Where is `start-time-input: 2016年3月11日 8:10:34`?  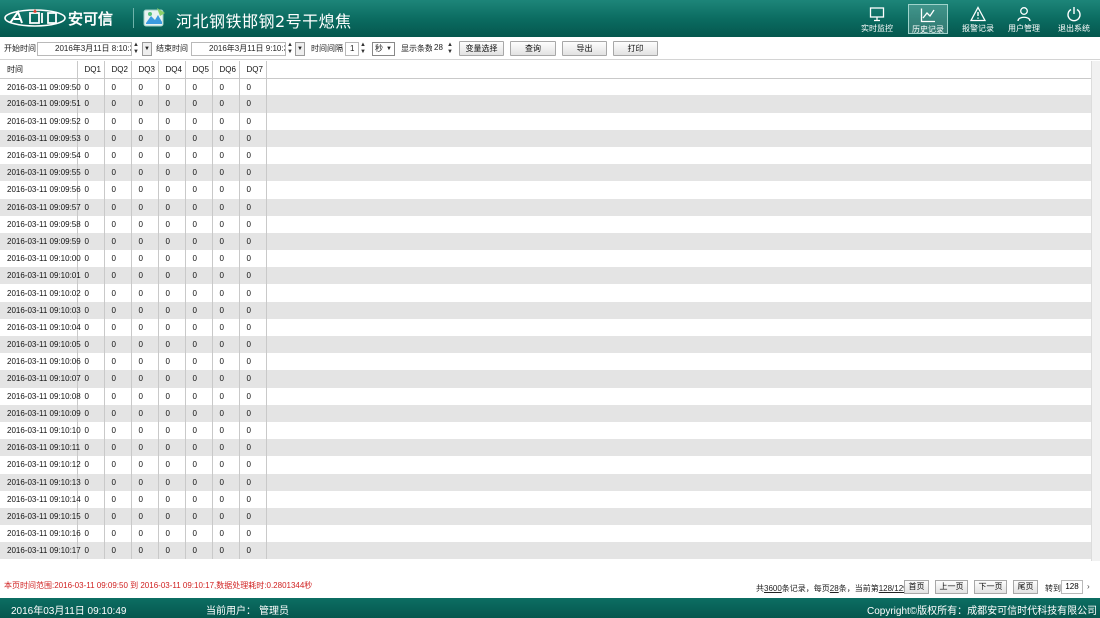 start-time-input: 2016年3月11日 8:10:34 is located at coordinates (84, 49).